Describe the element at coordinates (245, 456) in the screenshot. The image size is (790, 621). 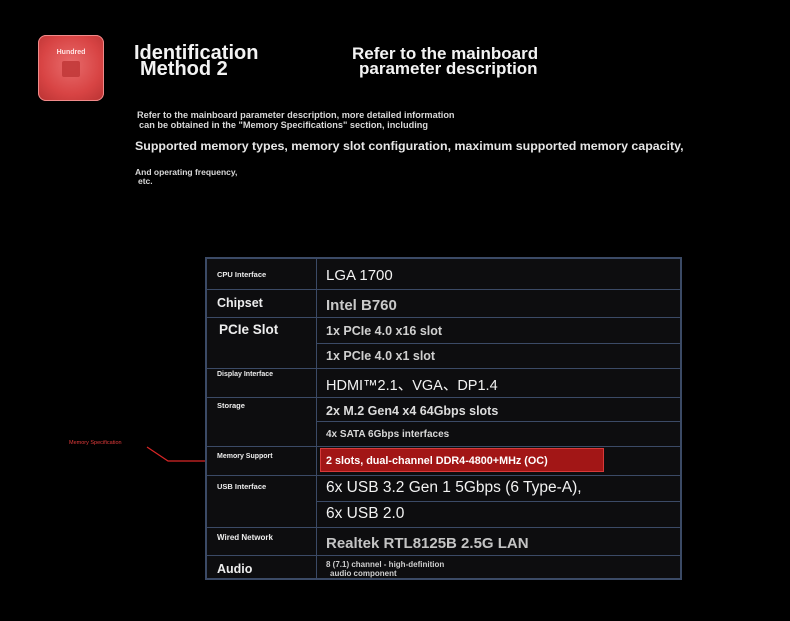
I see `memory-support-label: Memory Support` at that location.